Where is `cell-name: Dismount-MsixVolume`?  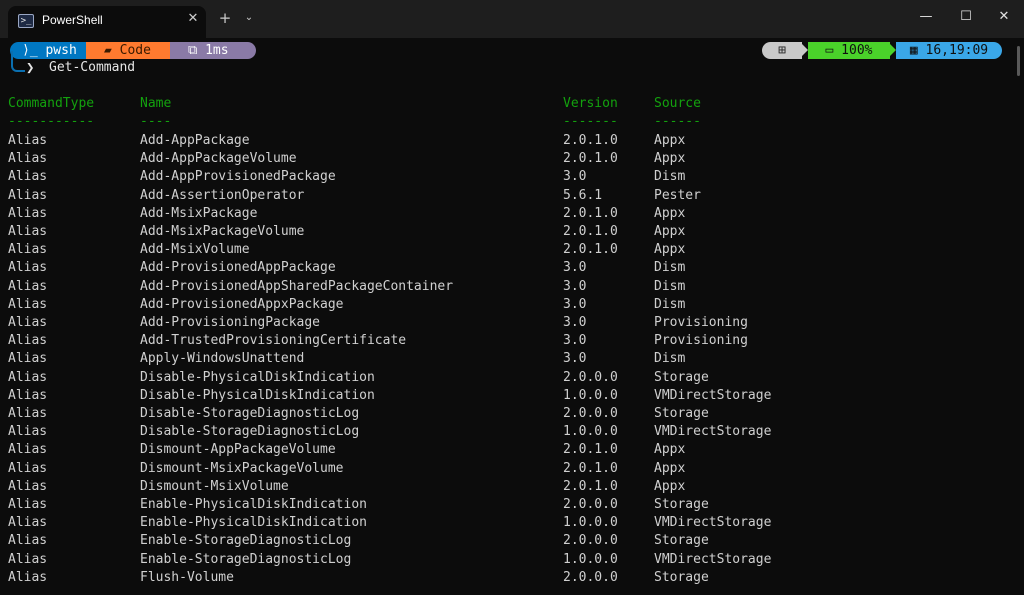 cell-name: Dismount-MsixVolume is located at coordinates (214, 486).